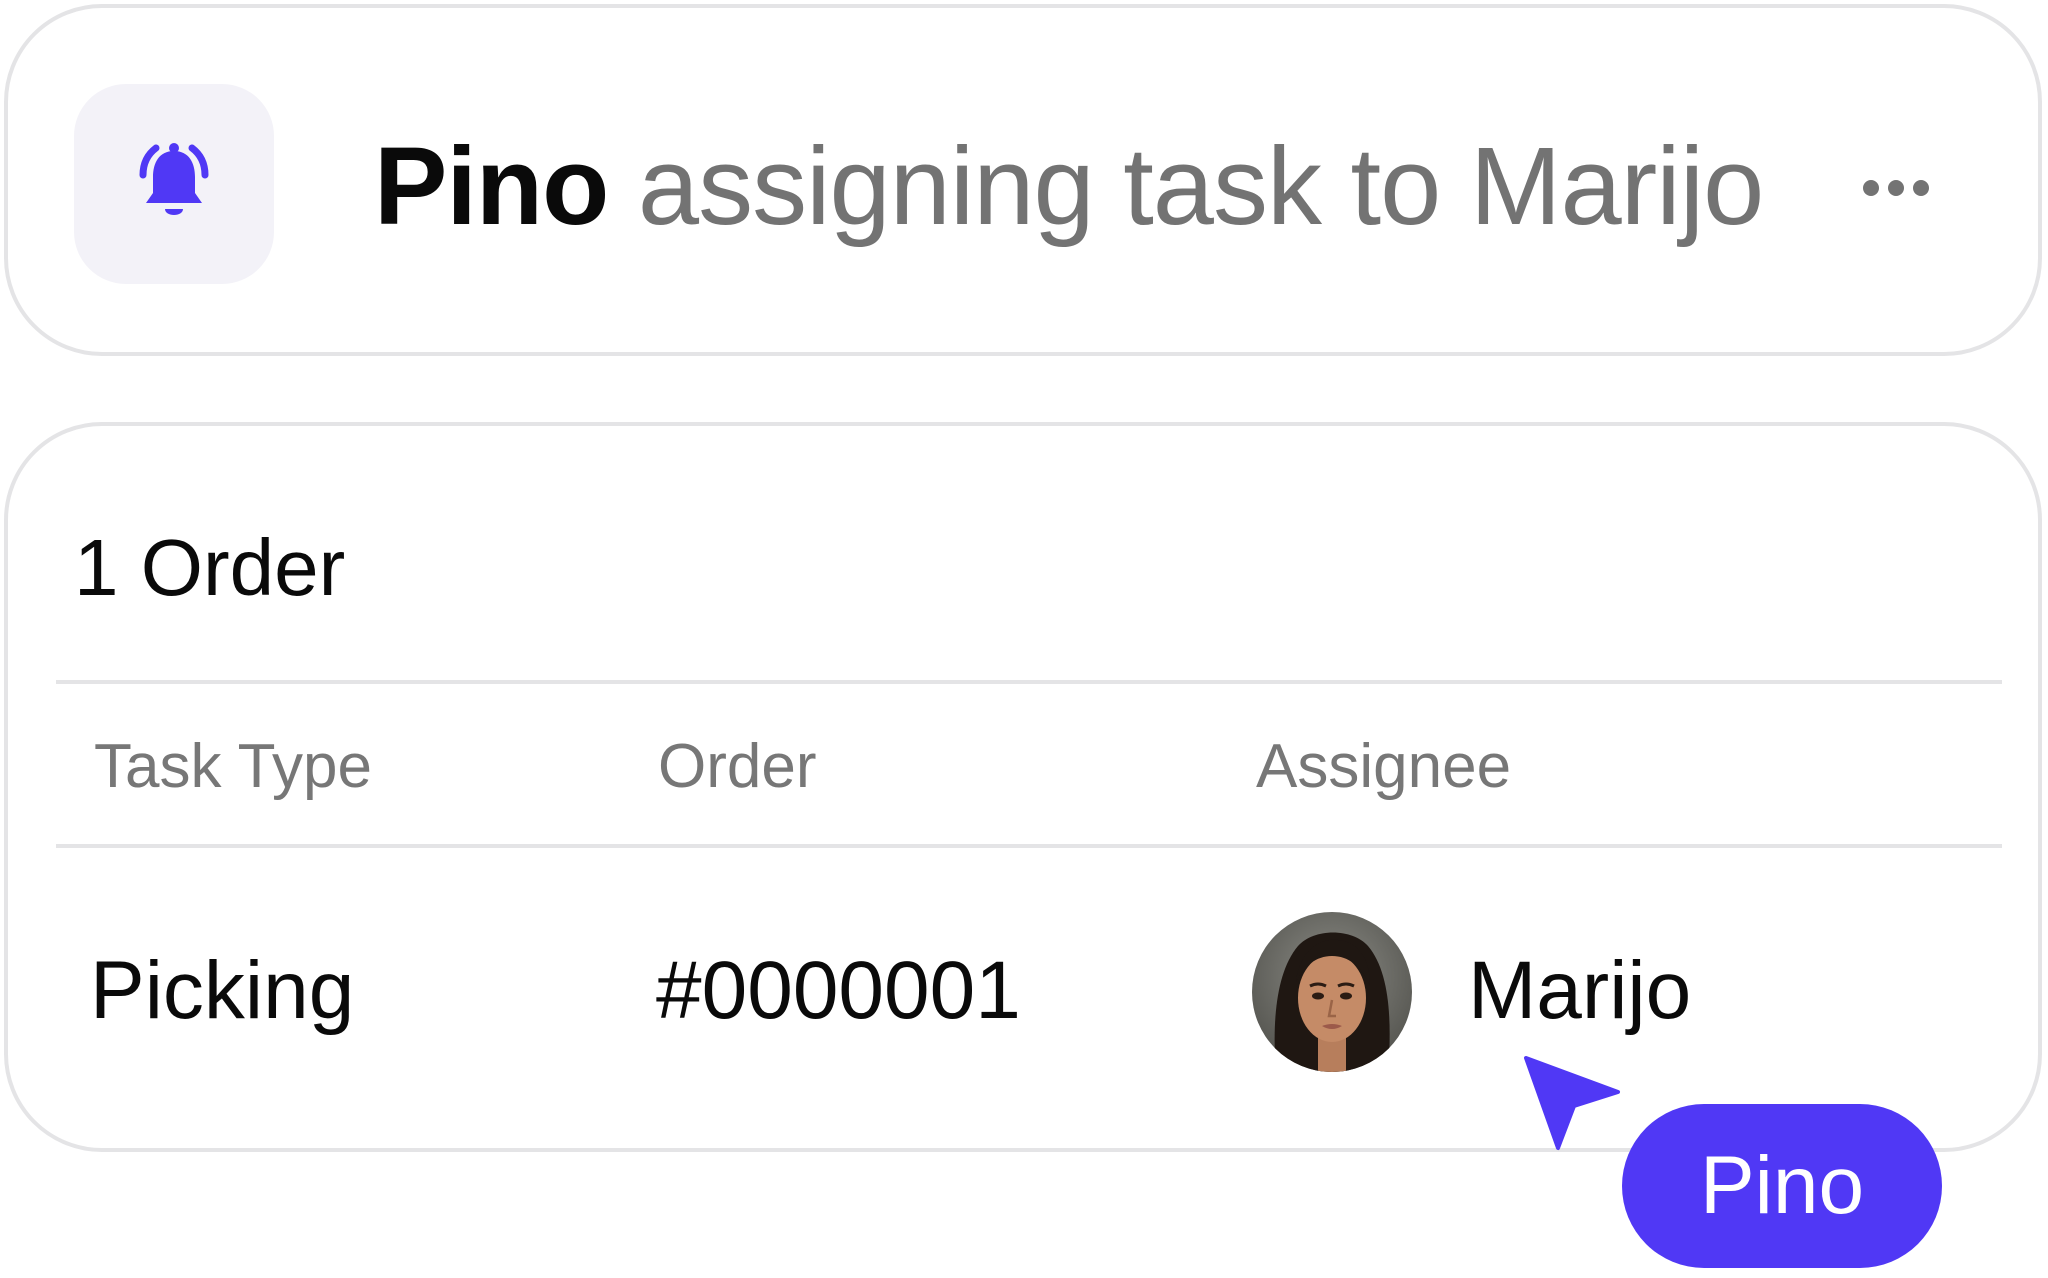 The height and width of the screenshot is (1278, 2048). I want to click on table-header-bottom-divider, so click(1029, 846).